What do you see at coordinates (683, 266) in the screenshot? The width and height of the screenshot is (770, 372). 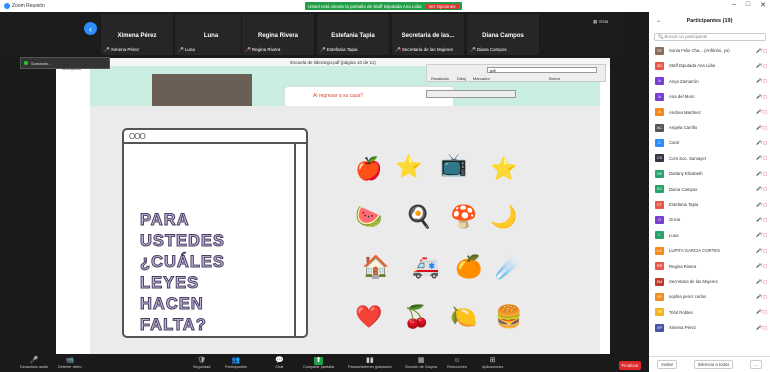 I see `participant-name: Regina Rivera` at bounding box center [683, 266].